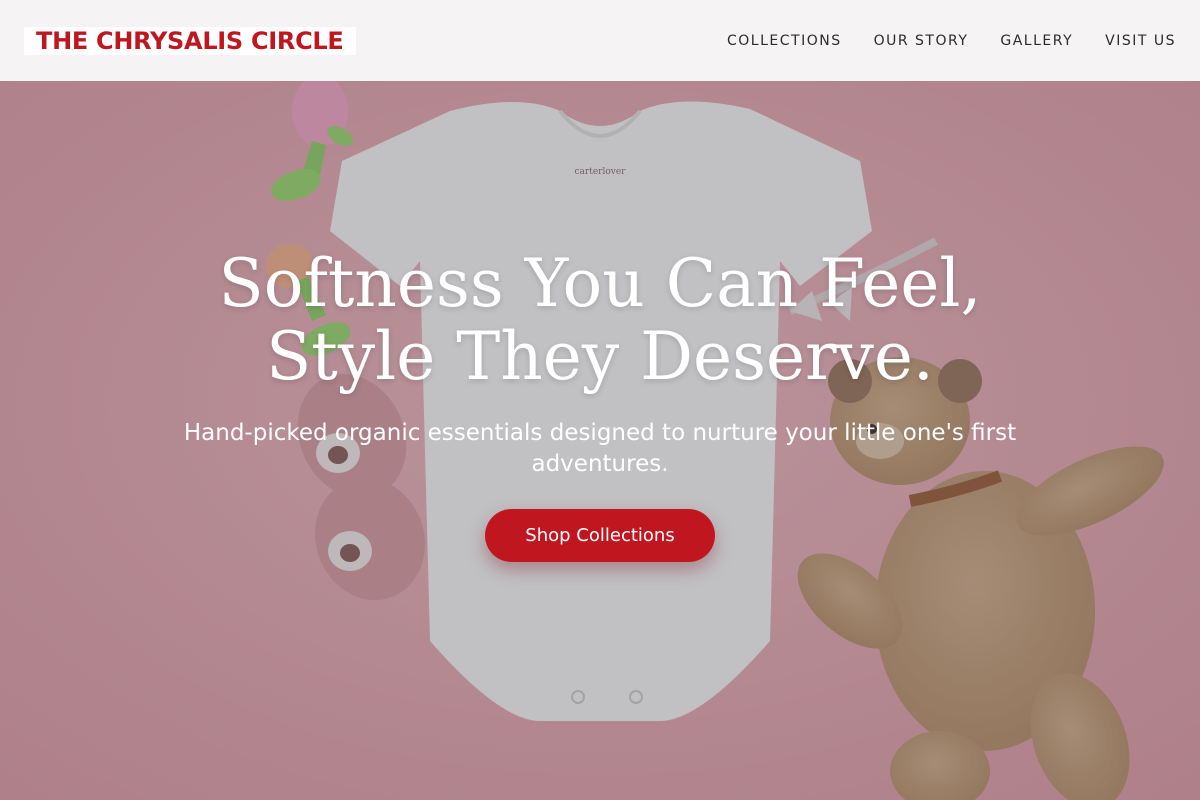 The image size is (1200, 800). What do you see at coordinates (190, 40) in the screenshot?
I see `brand-logo: THE CHRYSALIS CIRCLE` at bounding box center [190, 40].